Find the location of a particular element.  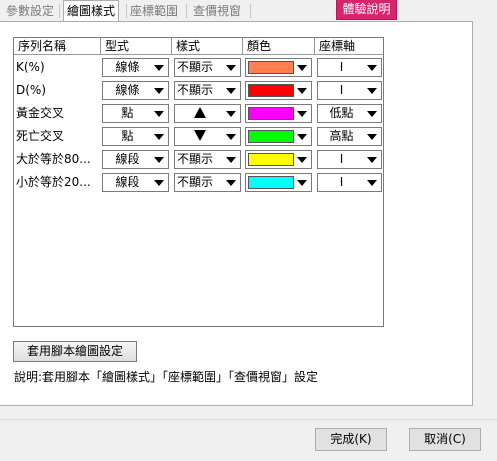

triangle-down-icon is located at coordinates (199, 135).